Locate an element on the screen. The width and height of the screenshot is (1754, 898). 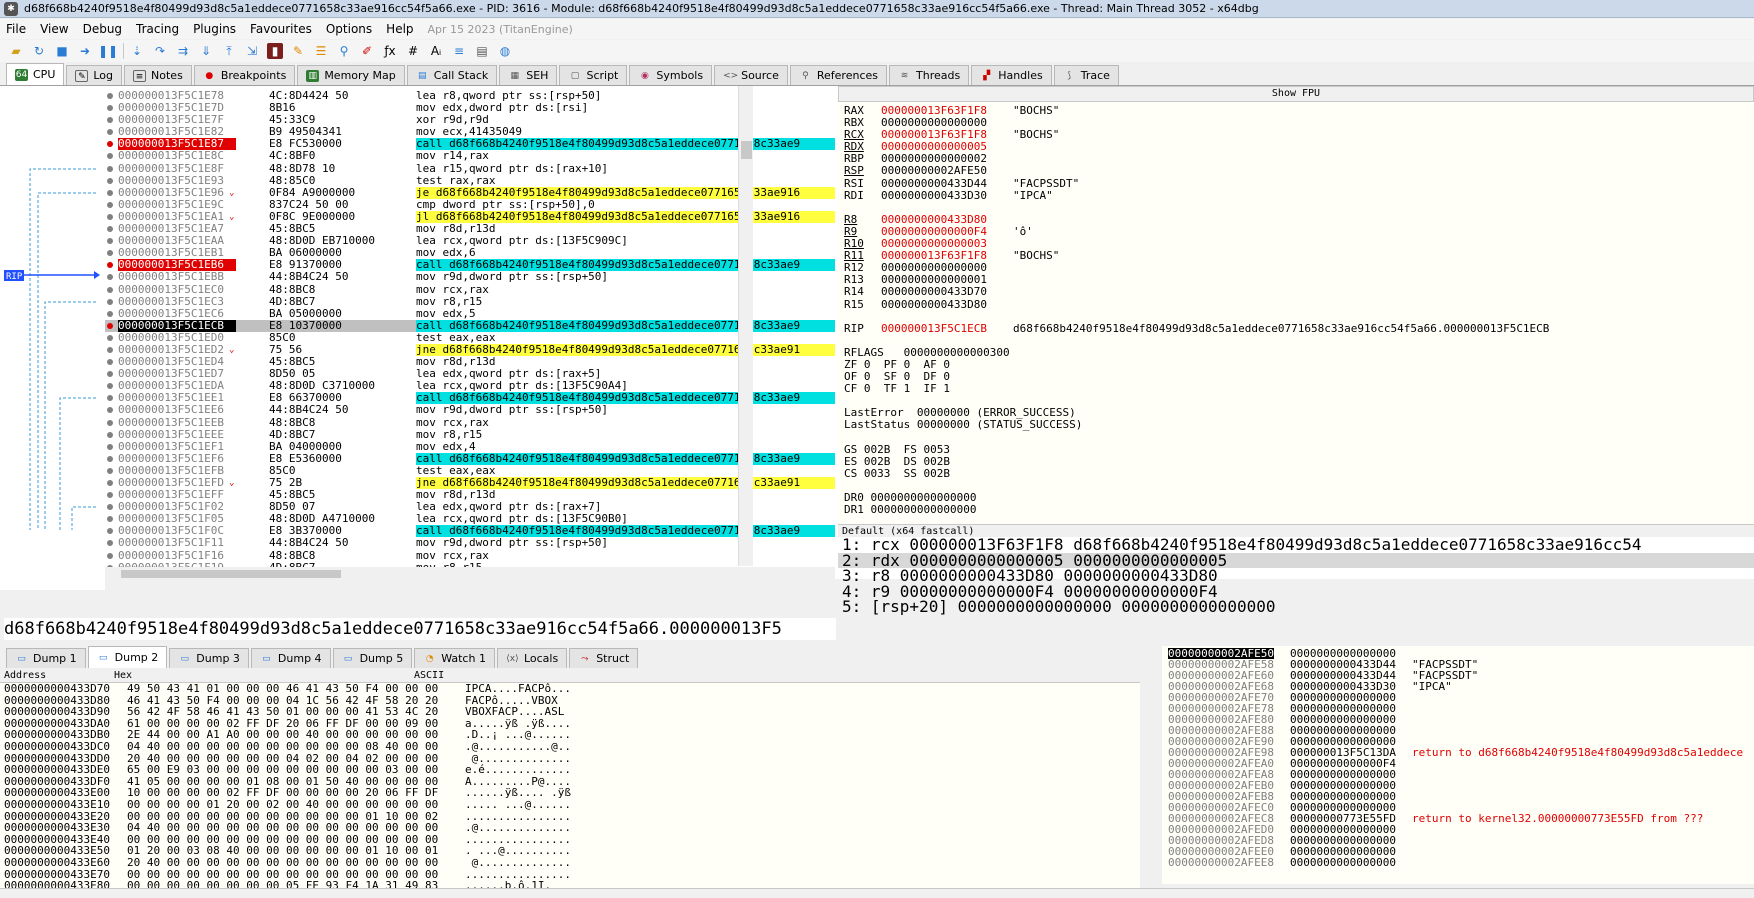
tab-dump-1: ▭ Dump 1 is located at coordinates (46, 658).